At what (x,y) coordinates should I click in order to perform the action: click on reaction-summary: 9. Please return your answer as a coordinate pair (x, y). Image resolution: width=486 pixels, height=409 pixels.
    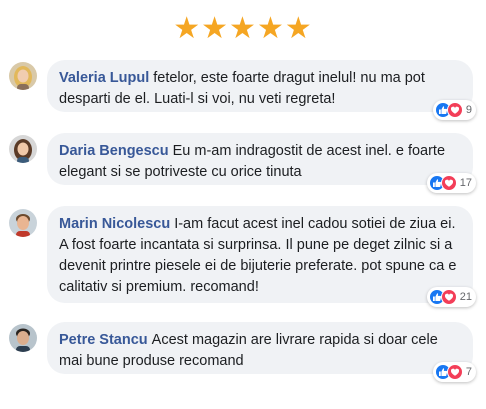
    Looking at the image, I should click on (454, 110).